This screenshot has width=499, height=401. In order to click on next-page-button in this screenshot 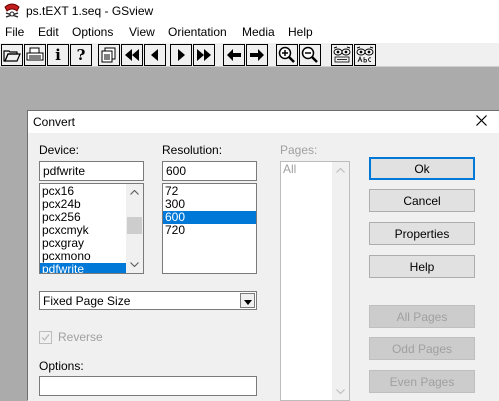, I will do `click(181, 55)`.